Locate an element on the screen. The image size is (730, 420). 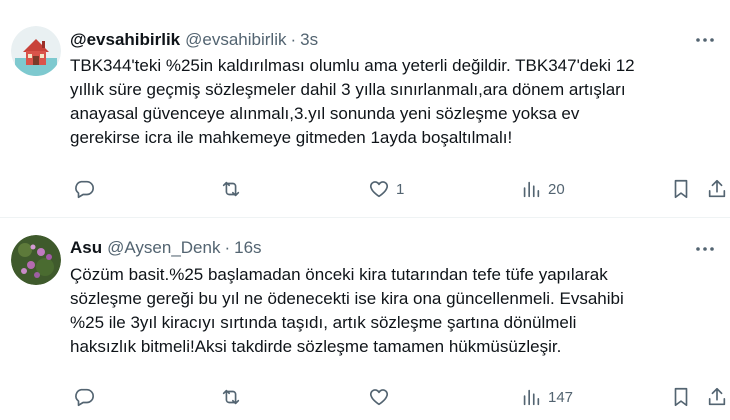
tweet-header: @evsahibirlik @evsahibirlik · 3s is located at coordinates (194, 40).